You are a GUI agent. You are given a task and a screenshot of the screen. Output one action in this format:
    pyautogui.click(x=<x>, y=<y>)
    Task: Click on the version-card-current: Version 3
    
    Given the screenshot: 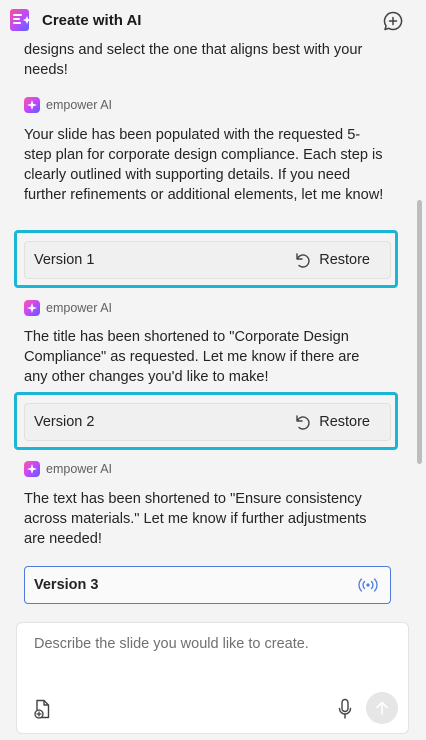 What is the action you would take?
    pyautogui.click(x=207, y=585)
    